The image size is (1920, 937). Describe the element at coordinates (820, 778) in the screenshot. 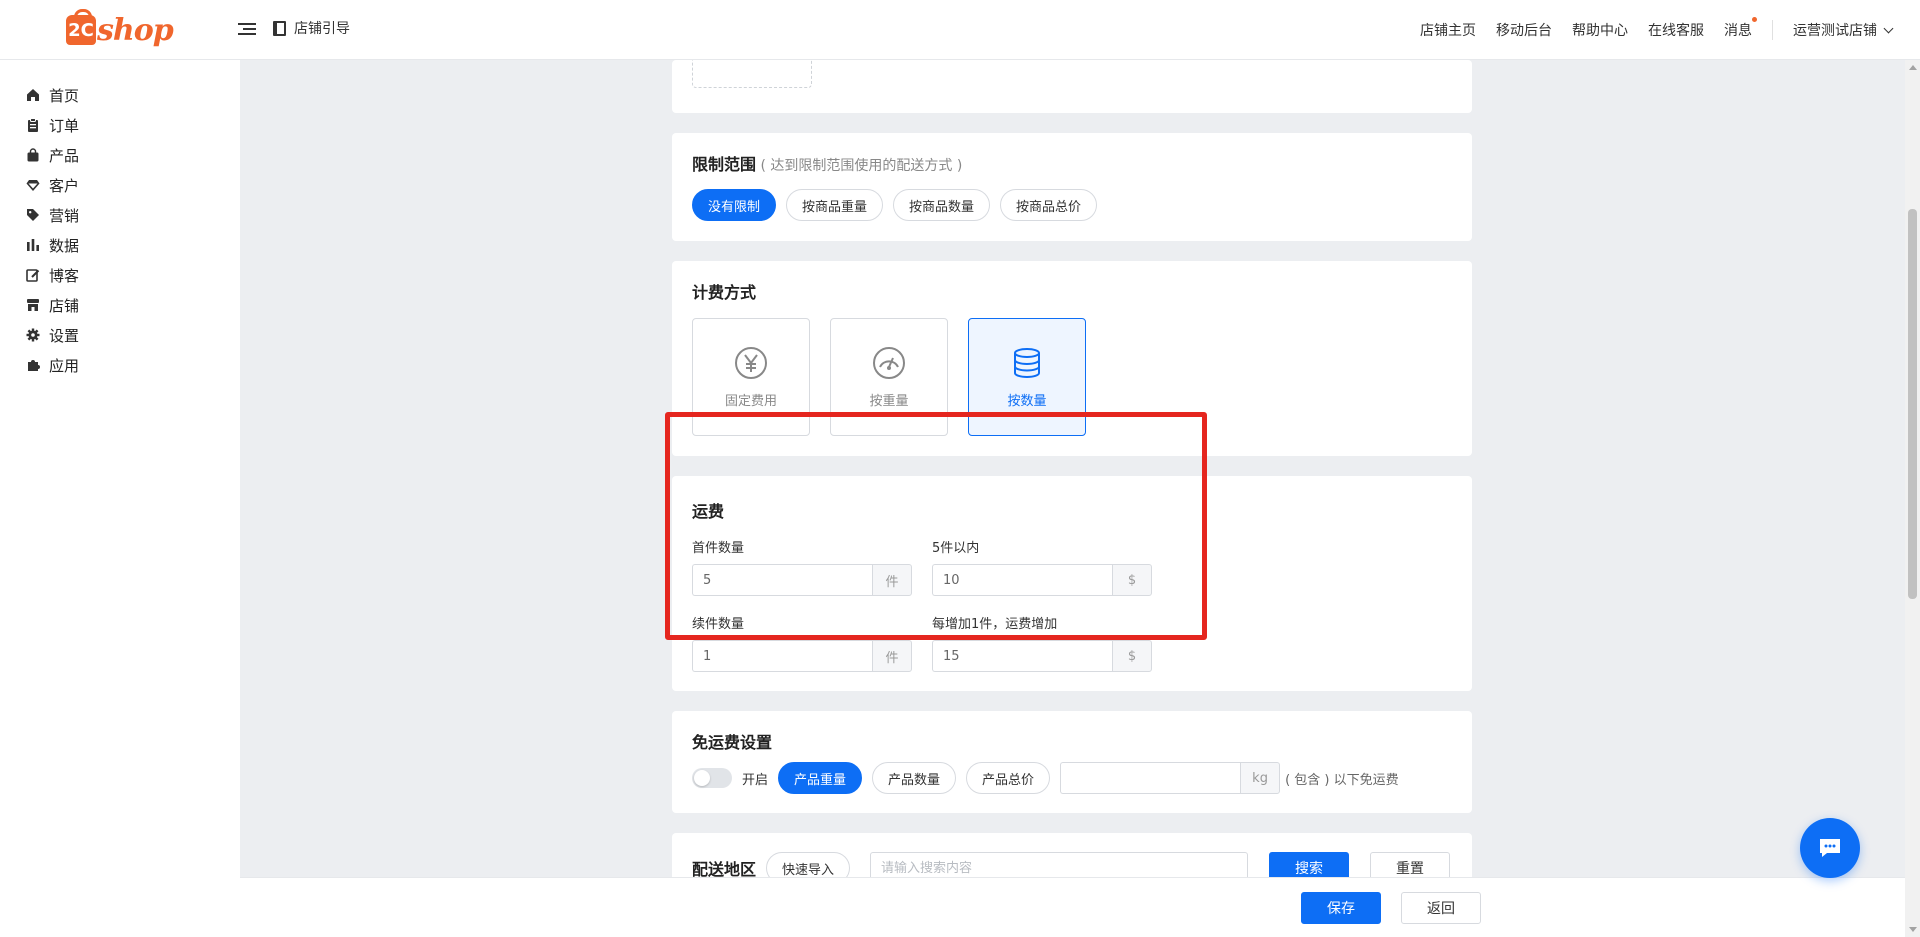

I see `free-option-weight: 产品重量` at that location.